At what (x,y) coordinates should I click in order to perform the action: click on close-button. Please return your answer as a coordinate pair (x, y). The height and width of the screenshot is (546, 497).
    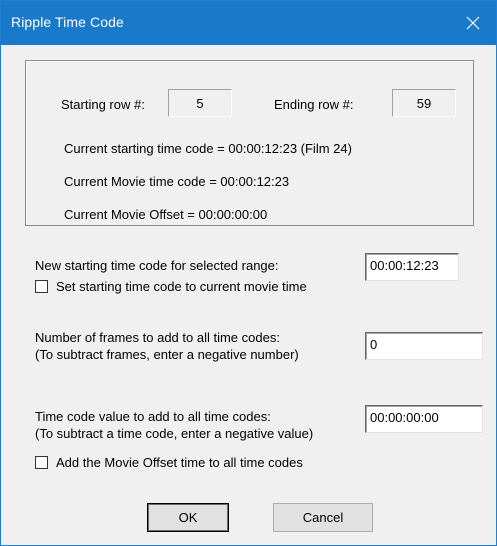
    Looking at the image, I should click on (473, 23).